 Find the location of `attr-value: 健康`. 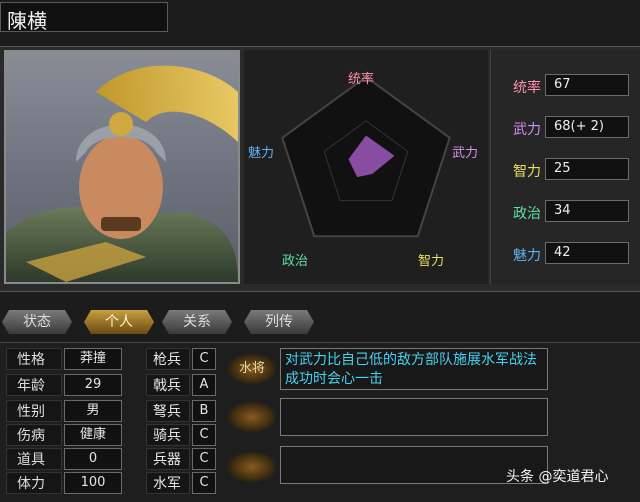

attr-value: 健康 is located at coordinates (93, 435).